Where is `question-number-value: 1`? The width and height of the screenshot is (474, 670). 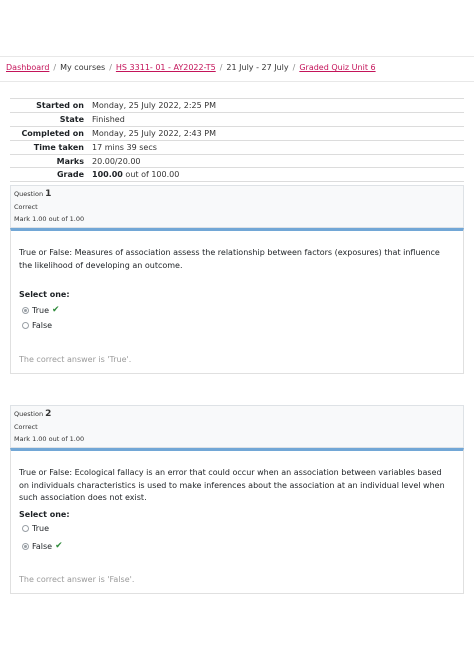 question-number-value: 1 is located at coordinates (48, 194).